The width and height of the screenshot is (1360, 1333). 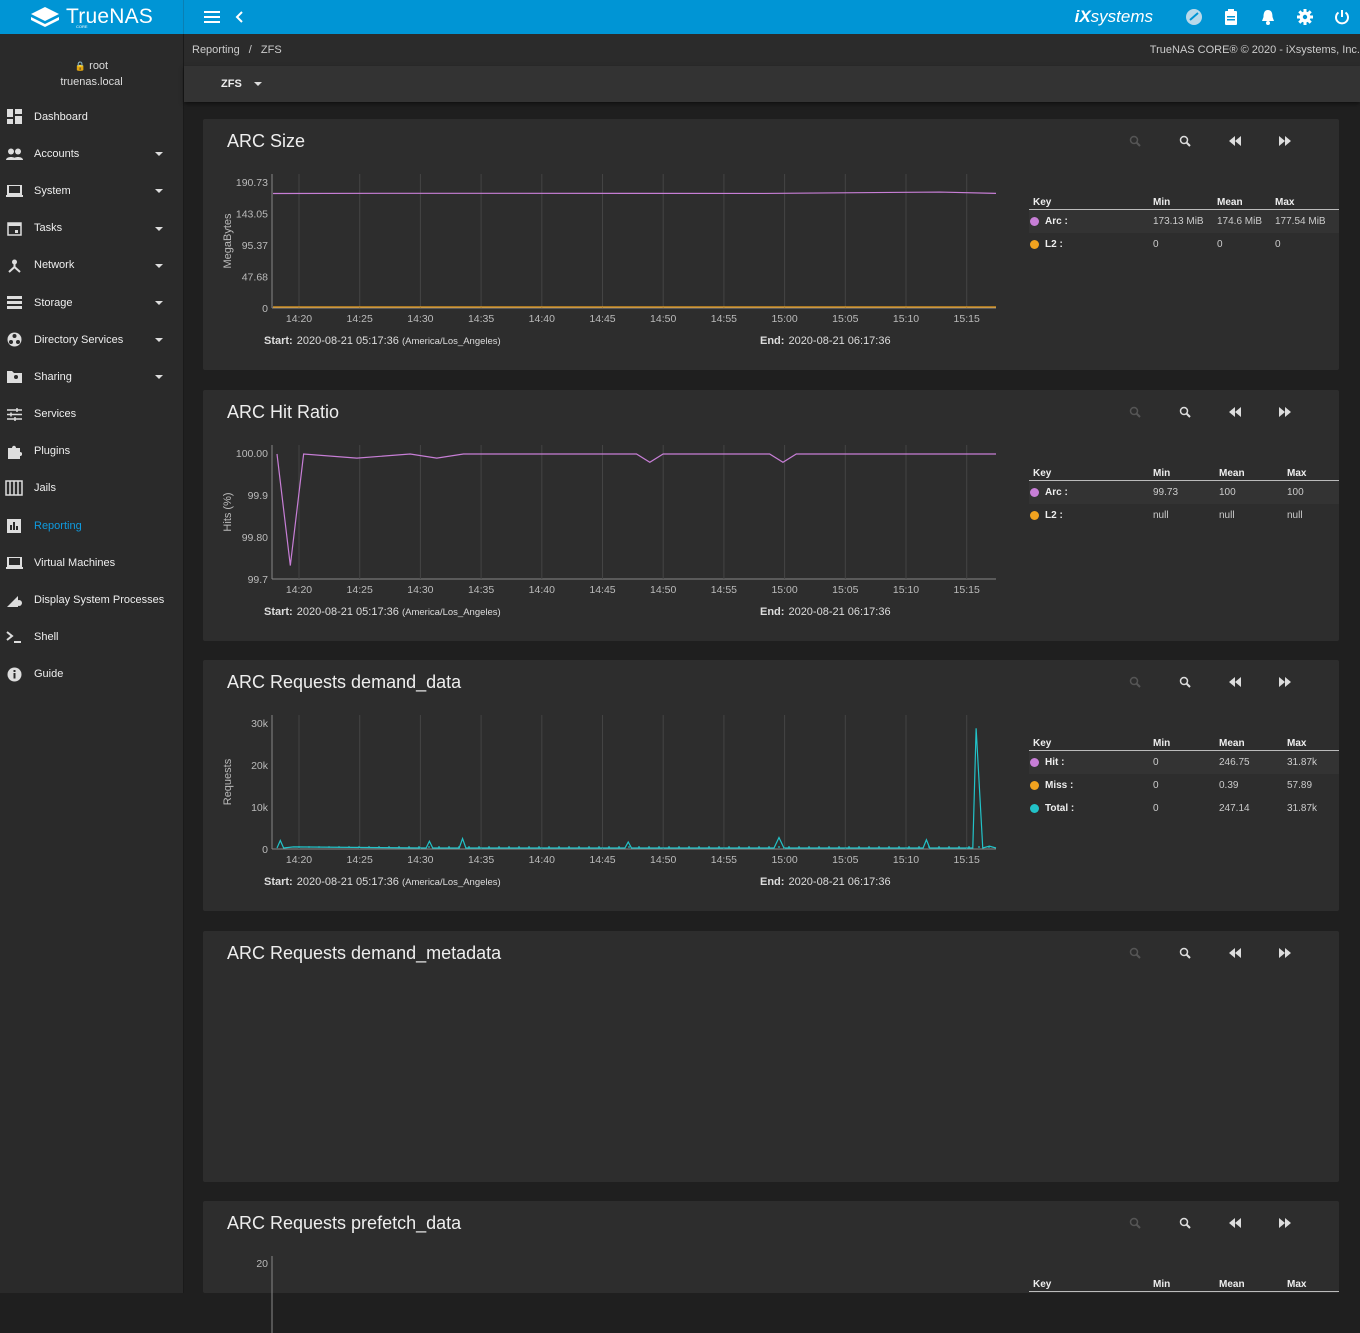 What do you see at coordinates (240, 17) in the screenshot?
I see `collapse-sidebar-button` at bounding box center [240, 17].